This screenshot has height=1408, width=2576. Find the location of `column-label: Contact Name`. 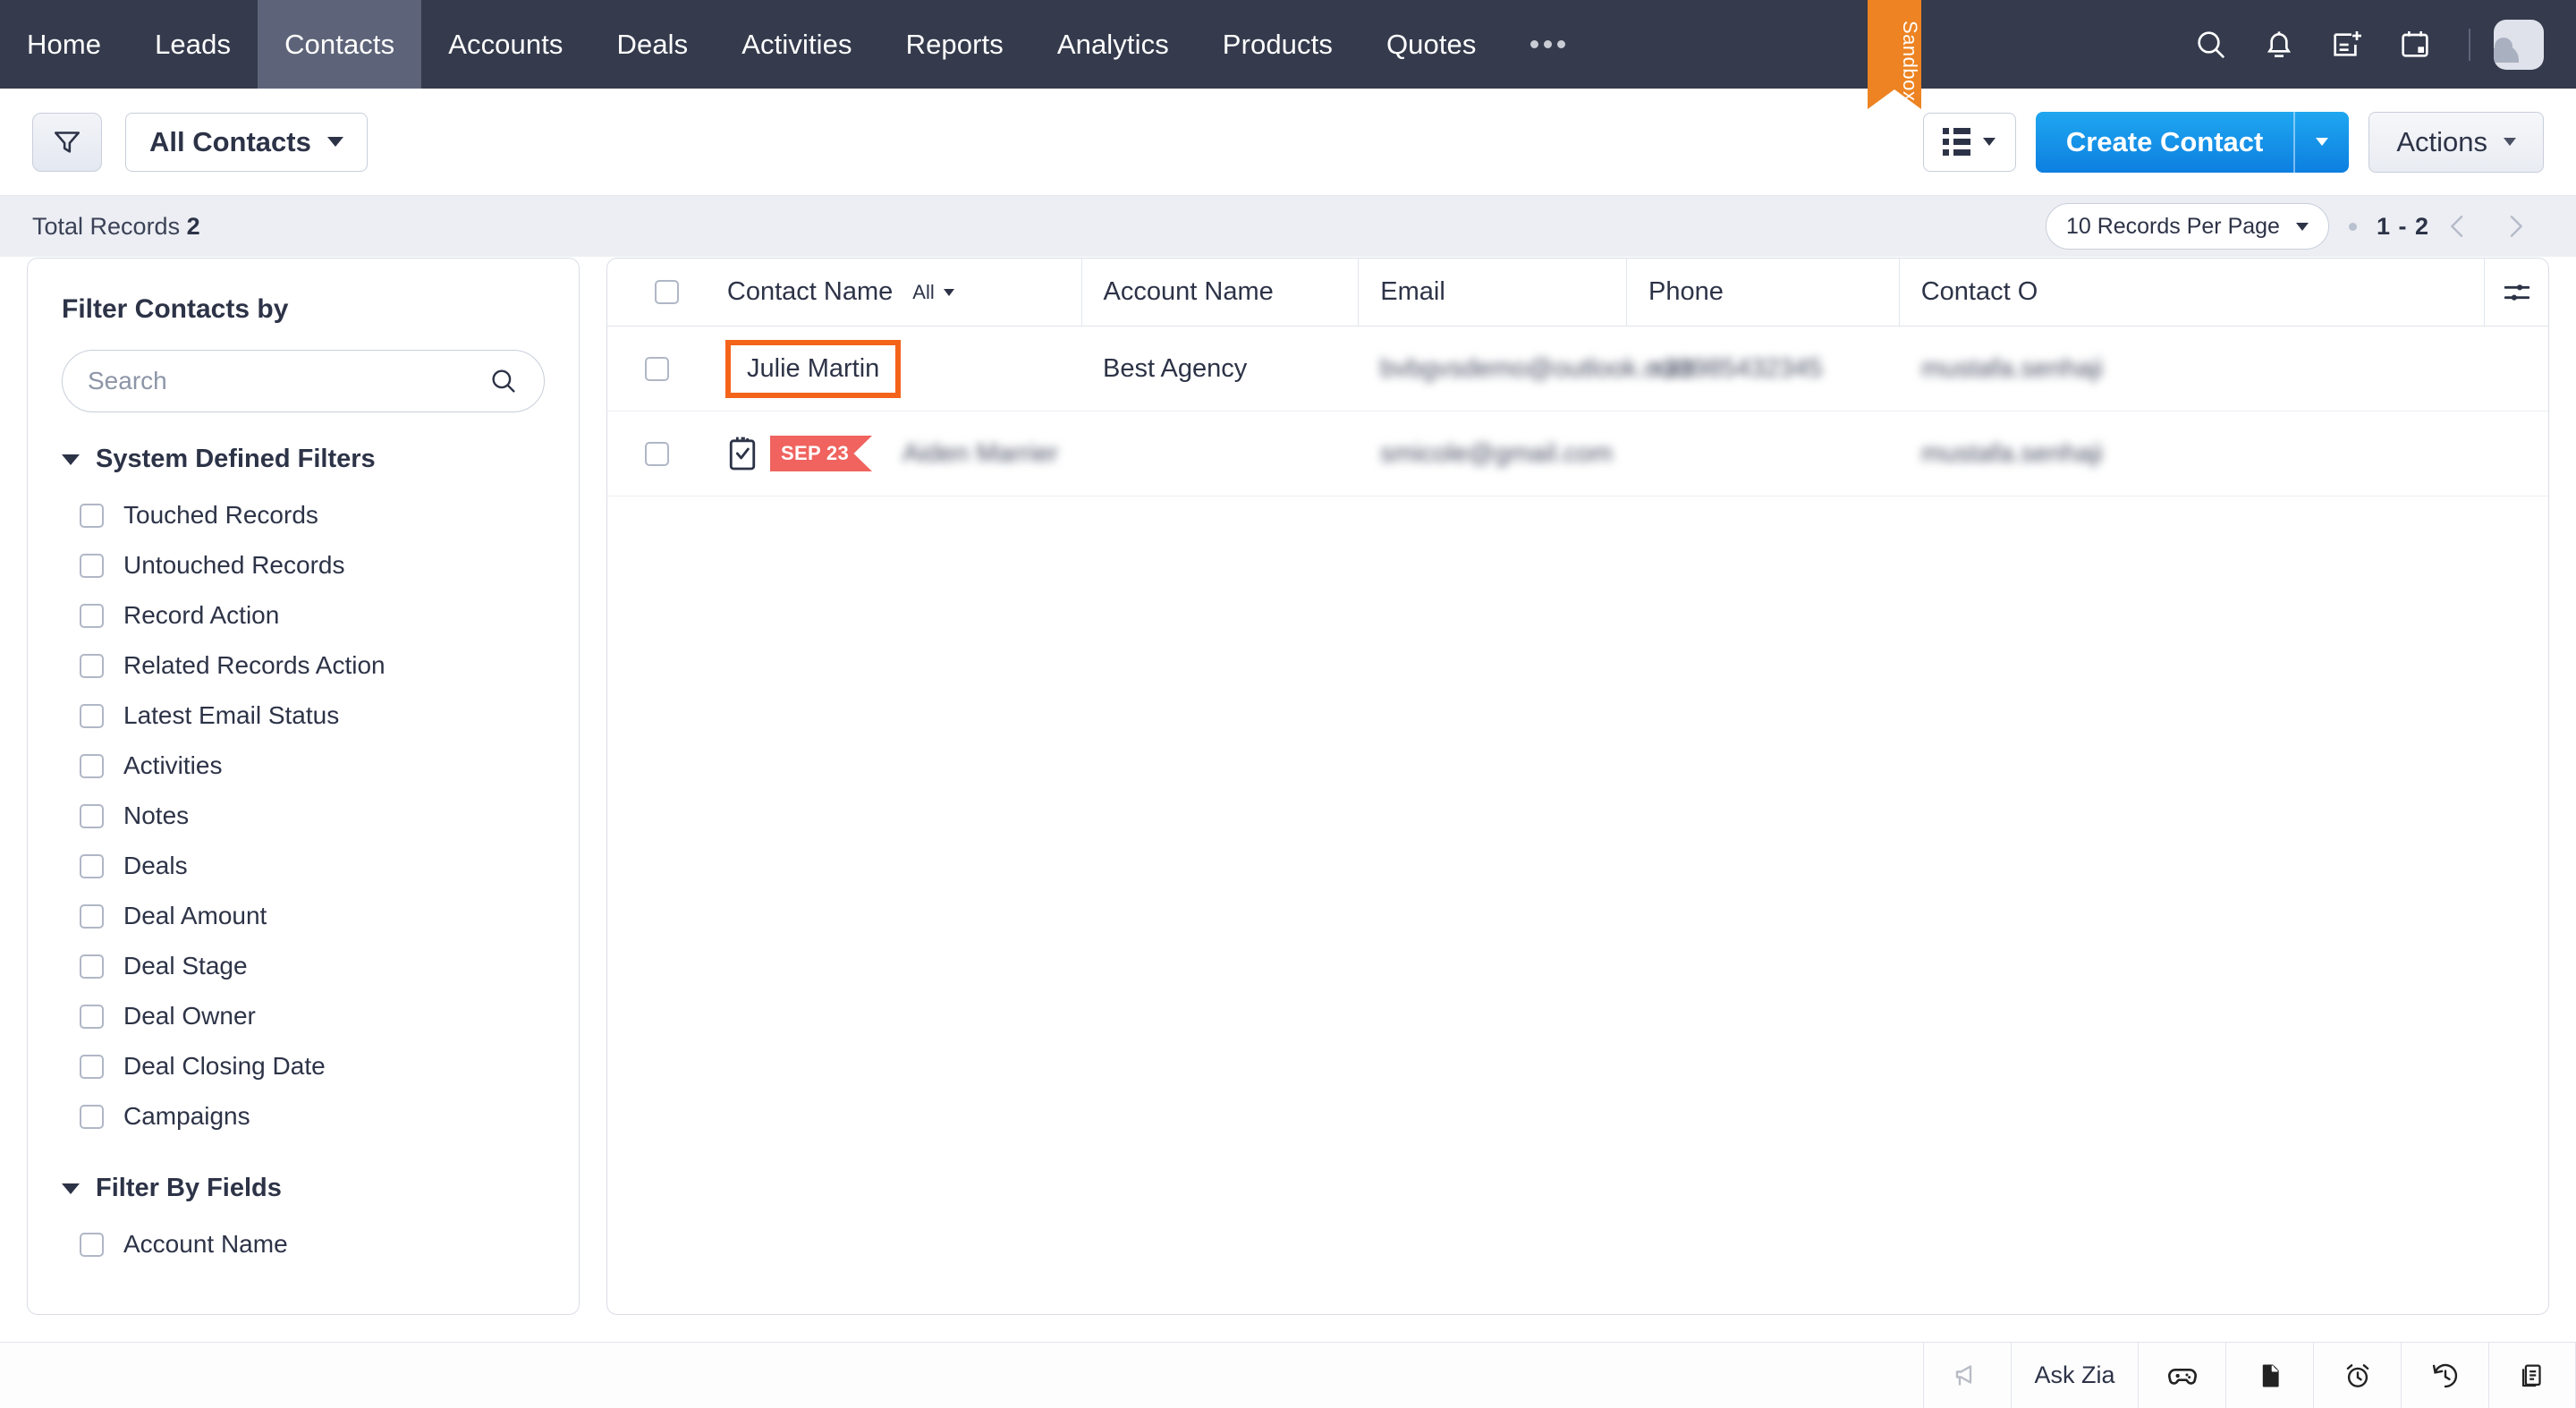

column-label: Contact Name is located at coordinates (810, 291).